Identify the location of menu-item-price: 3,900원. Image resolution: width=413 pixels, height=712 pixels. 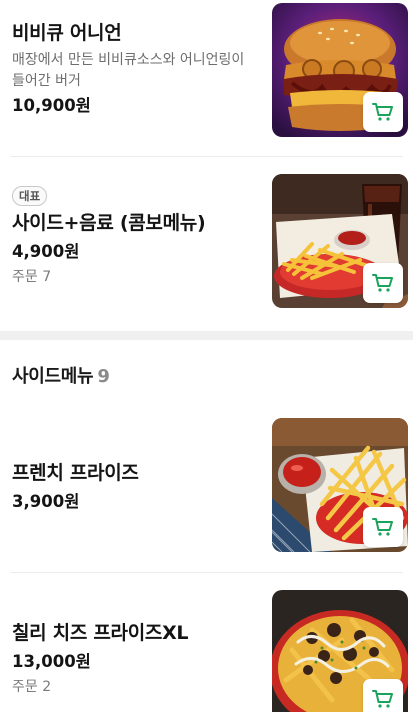
(46, 501).